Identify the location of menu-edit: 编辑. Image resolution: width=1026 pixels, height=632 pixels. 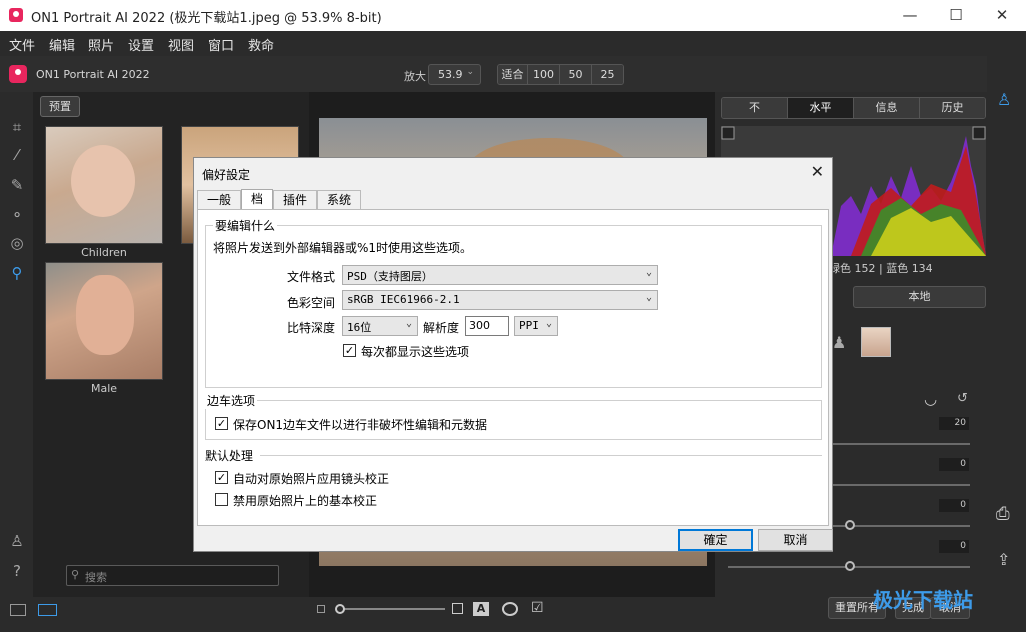
(62, 44).